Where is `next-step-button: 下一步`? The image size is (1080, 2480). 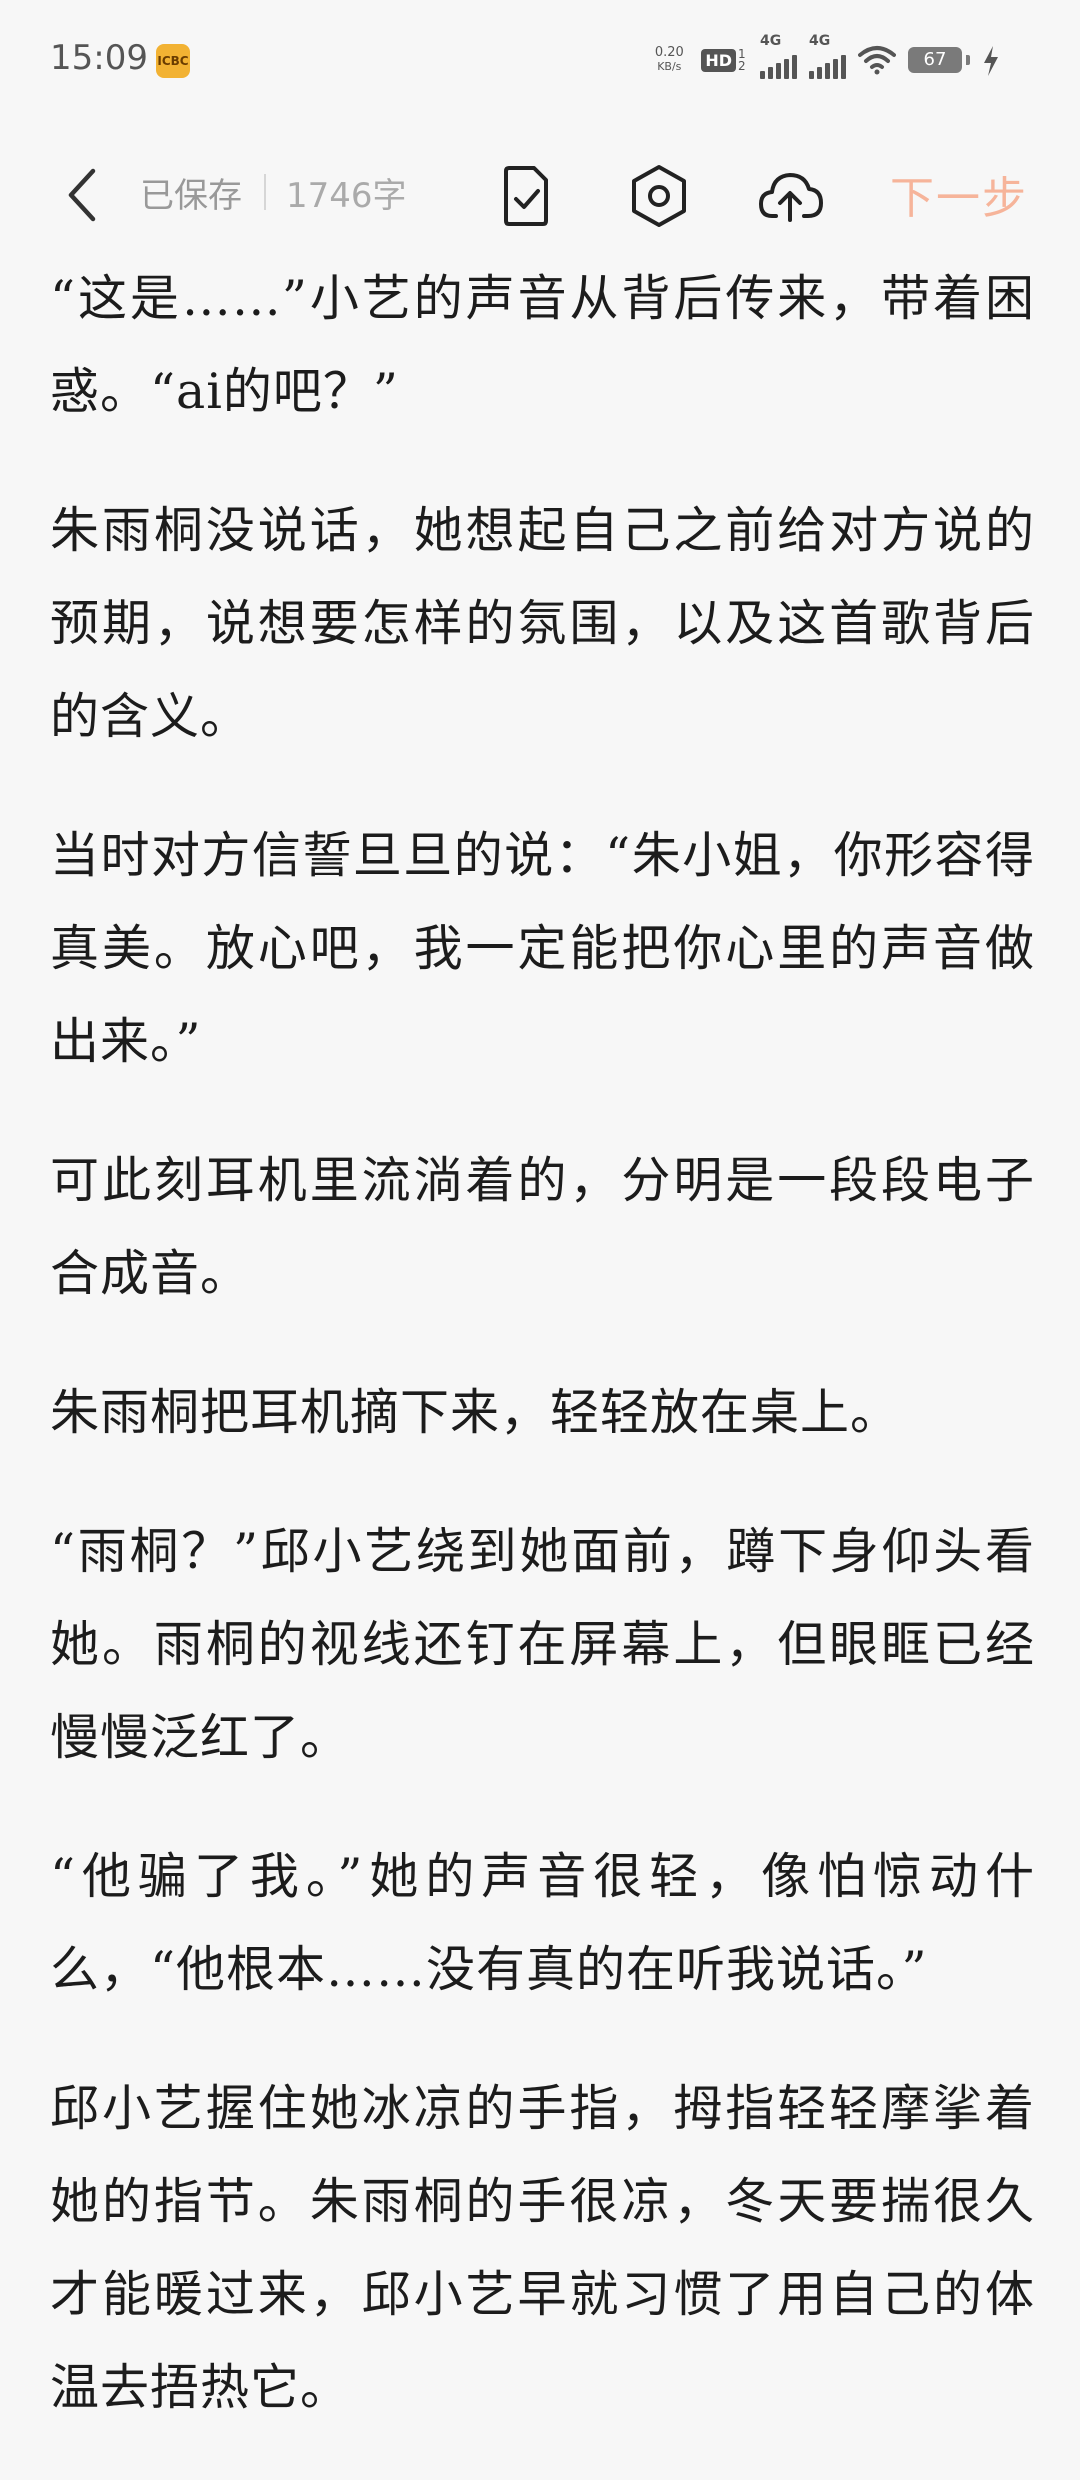 next-step-button: 下一步 is located at coordinates (959, 194).